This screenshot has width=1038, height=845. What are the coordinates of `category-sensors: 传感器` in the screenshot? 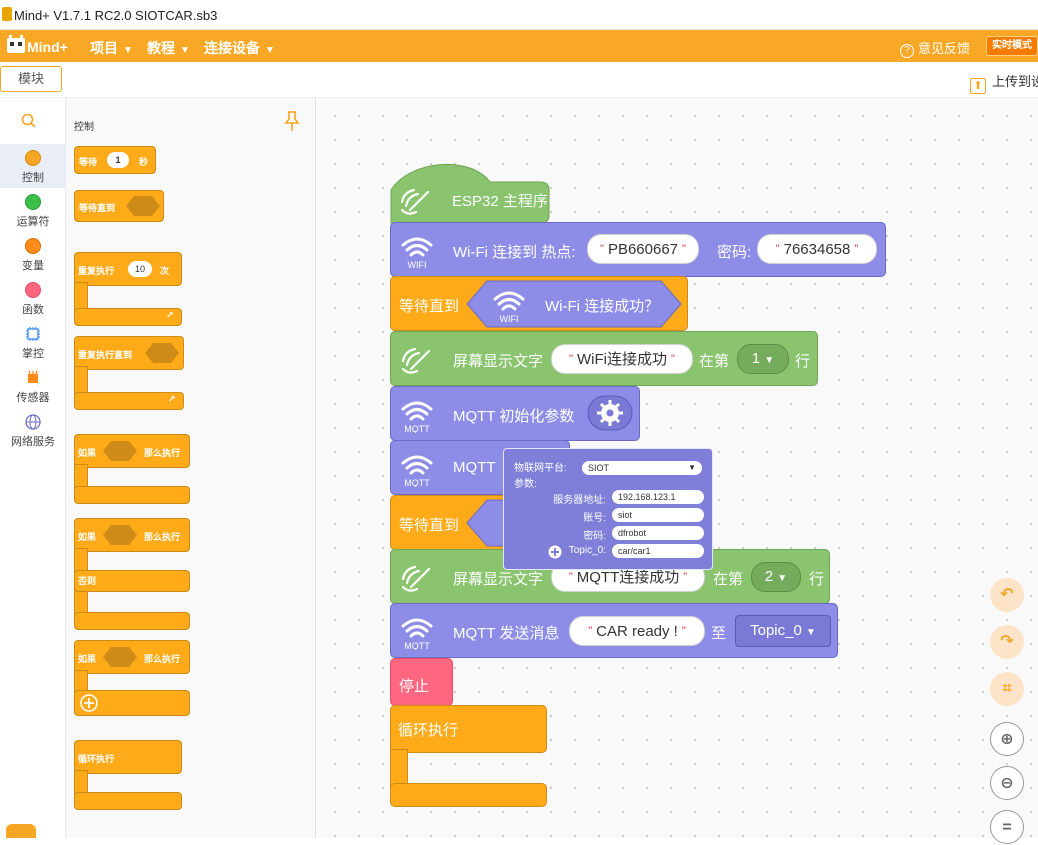 It's located at (33, 386).